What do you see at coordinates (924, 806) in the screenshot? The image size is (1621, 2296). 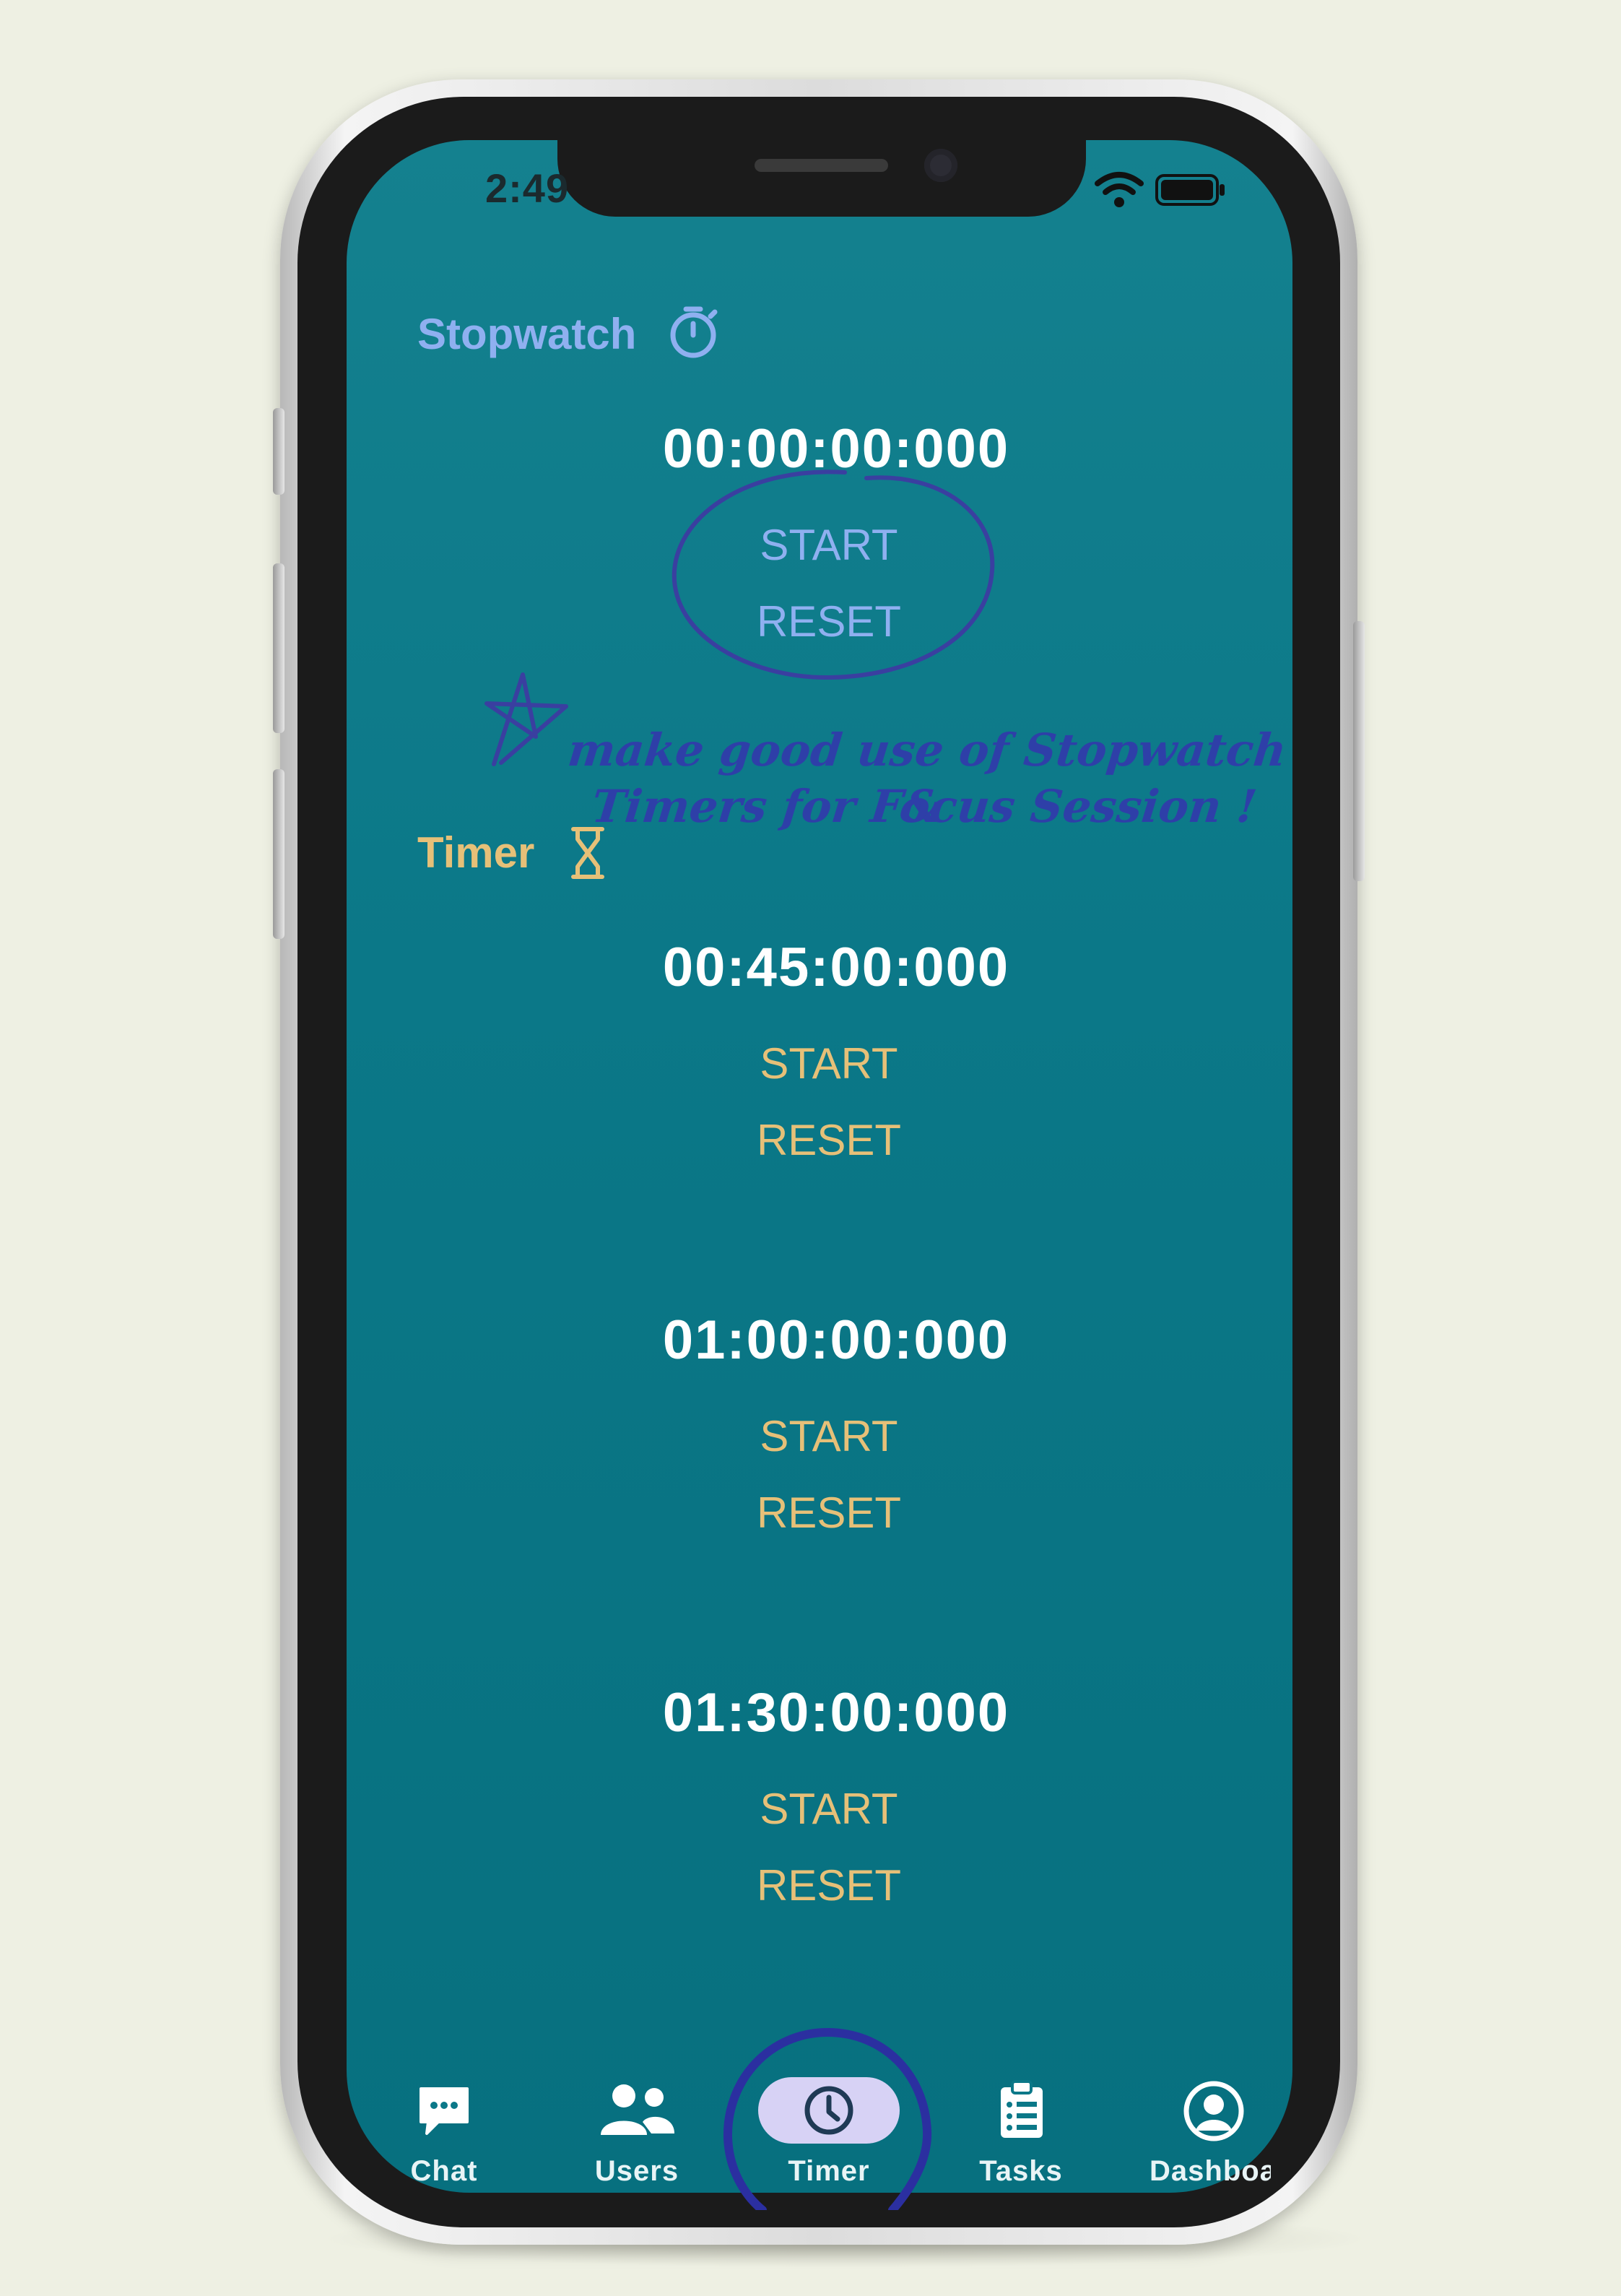 I see `annotation-note-line2: Timers for Focus Session !` at bounding box center [924, 806].